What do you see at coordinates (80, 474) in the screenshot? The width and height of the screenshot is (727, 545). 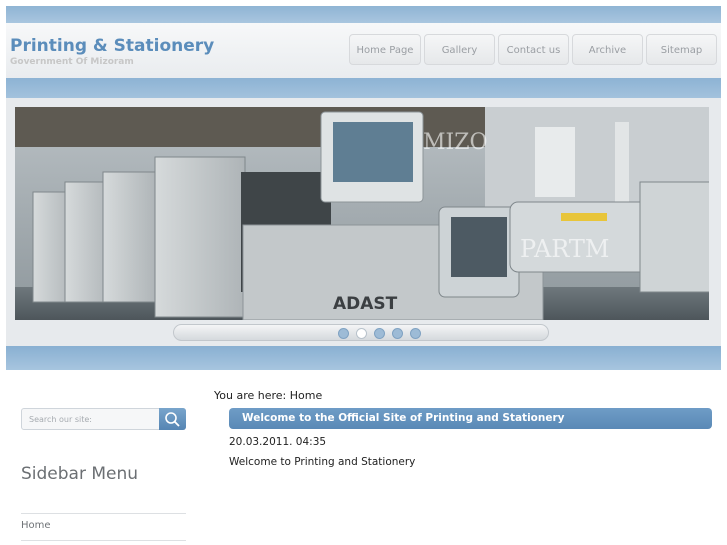 I see `sidebar-title: Sidebar Menu` at bounding box center [80, 474].